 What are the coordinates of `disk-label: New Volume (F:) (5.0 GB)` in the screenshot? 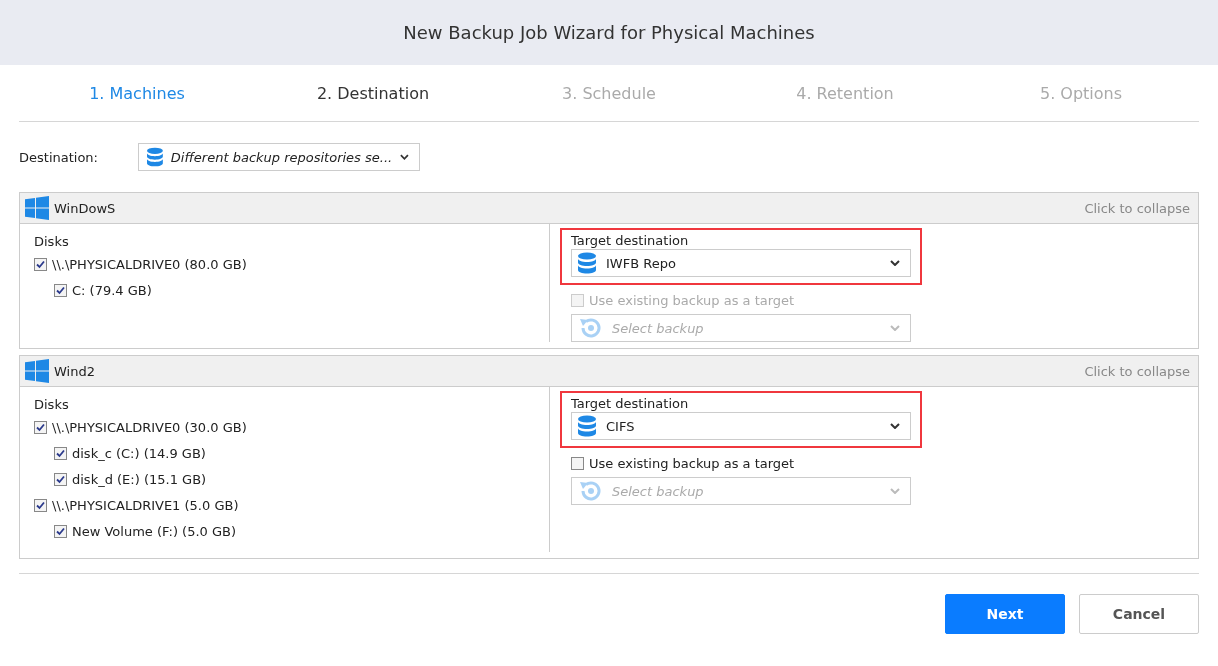 It's located at (154, 531).